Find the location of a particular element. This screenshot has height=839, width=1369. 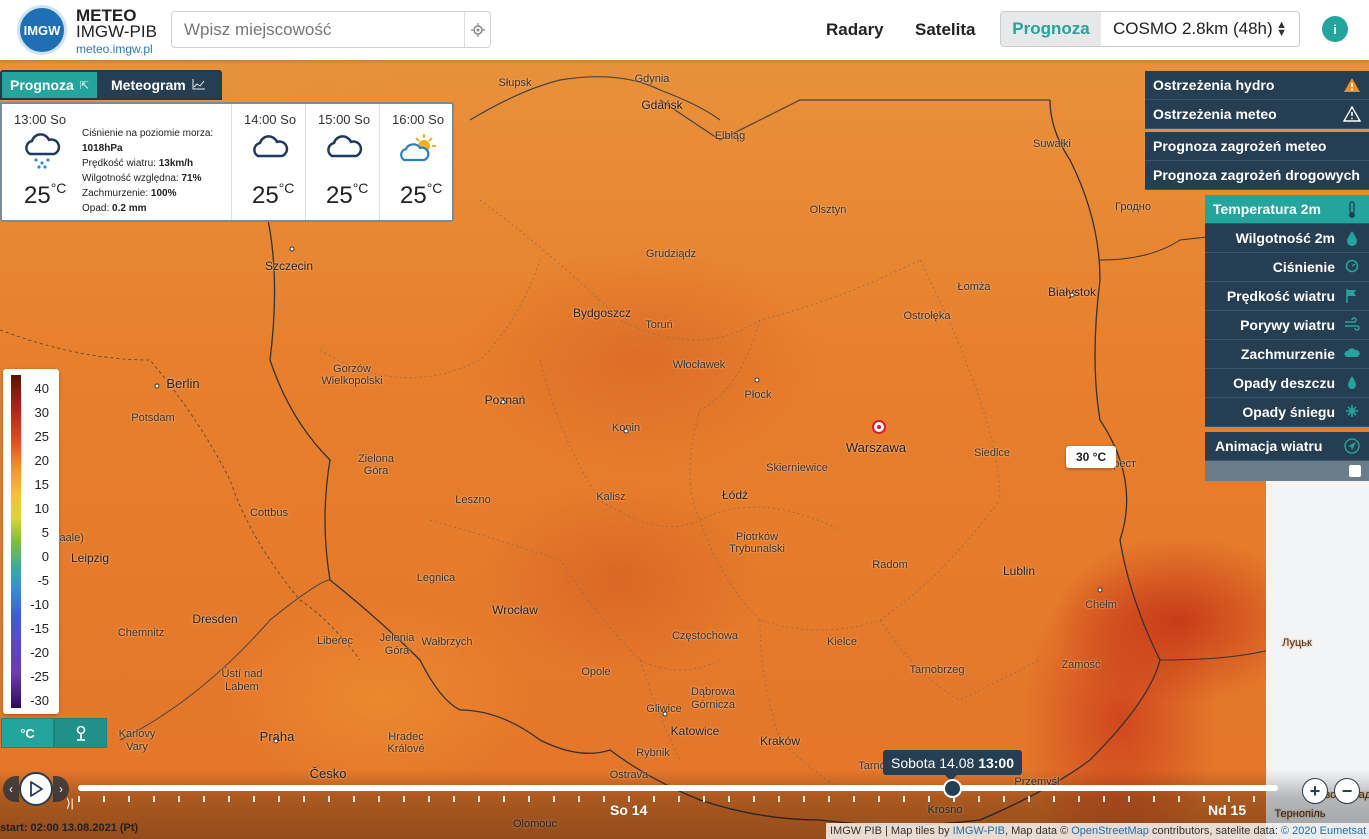

legend-label: -30 is located at coordinates (39, 700).